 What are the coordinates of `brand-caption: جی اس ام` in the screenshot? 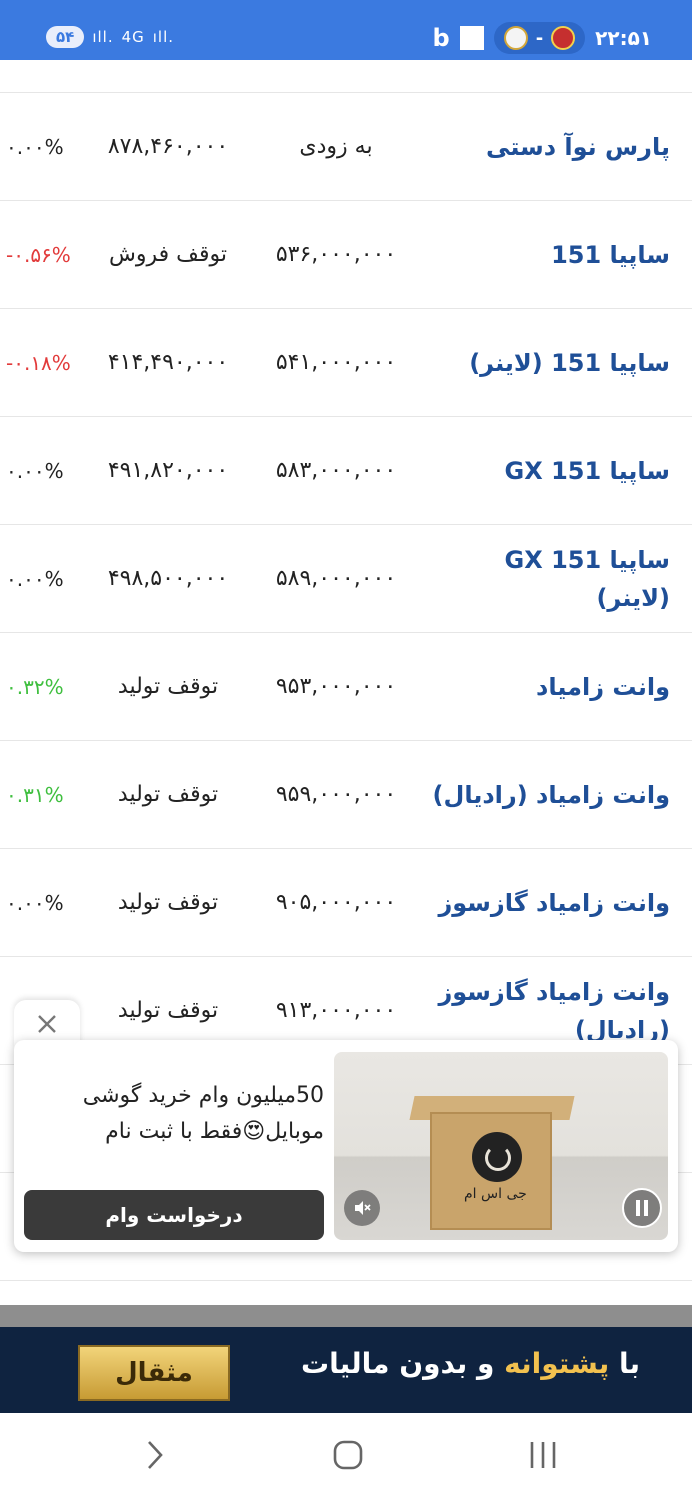 It's located at (495, 1194).